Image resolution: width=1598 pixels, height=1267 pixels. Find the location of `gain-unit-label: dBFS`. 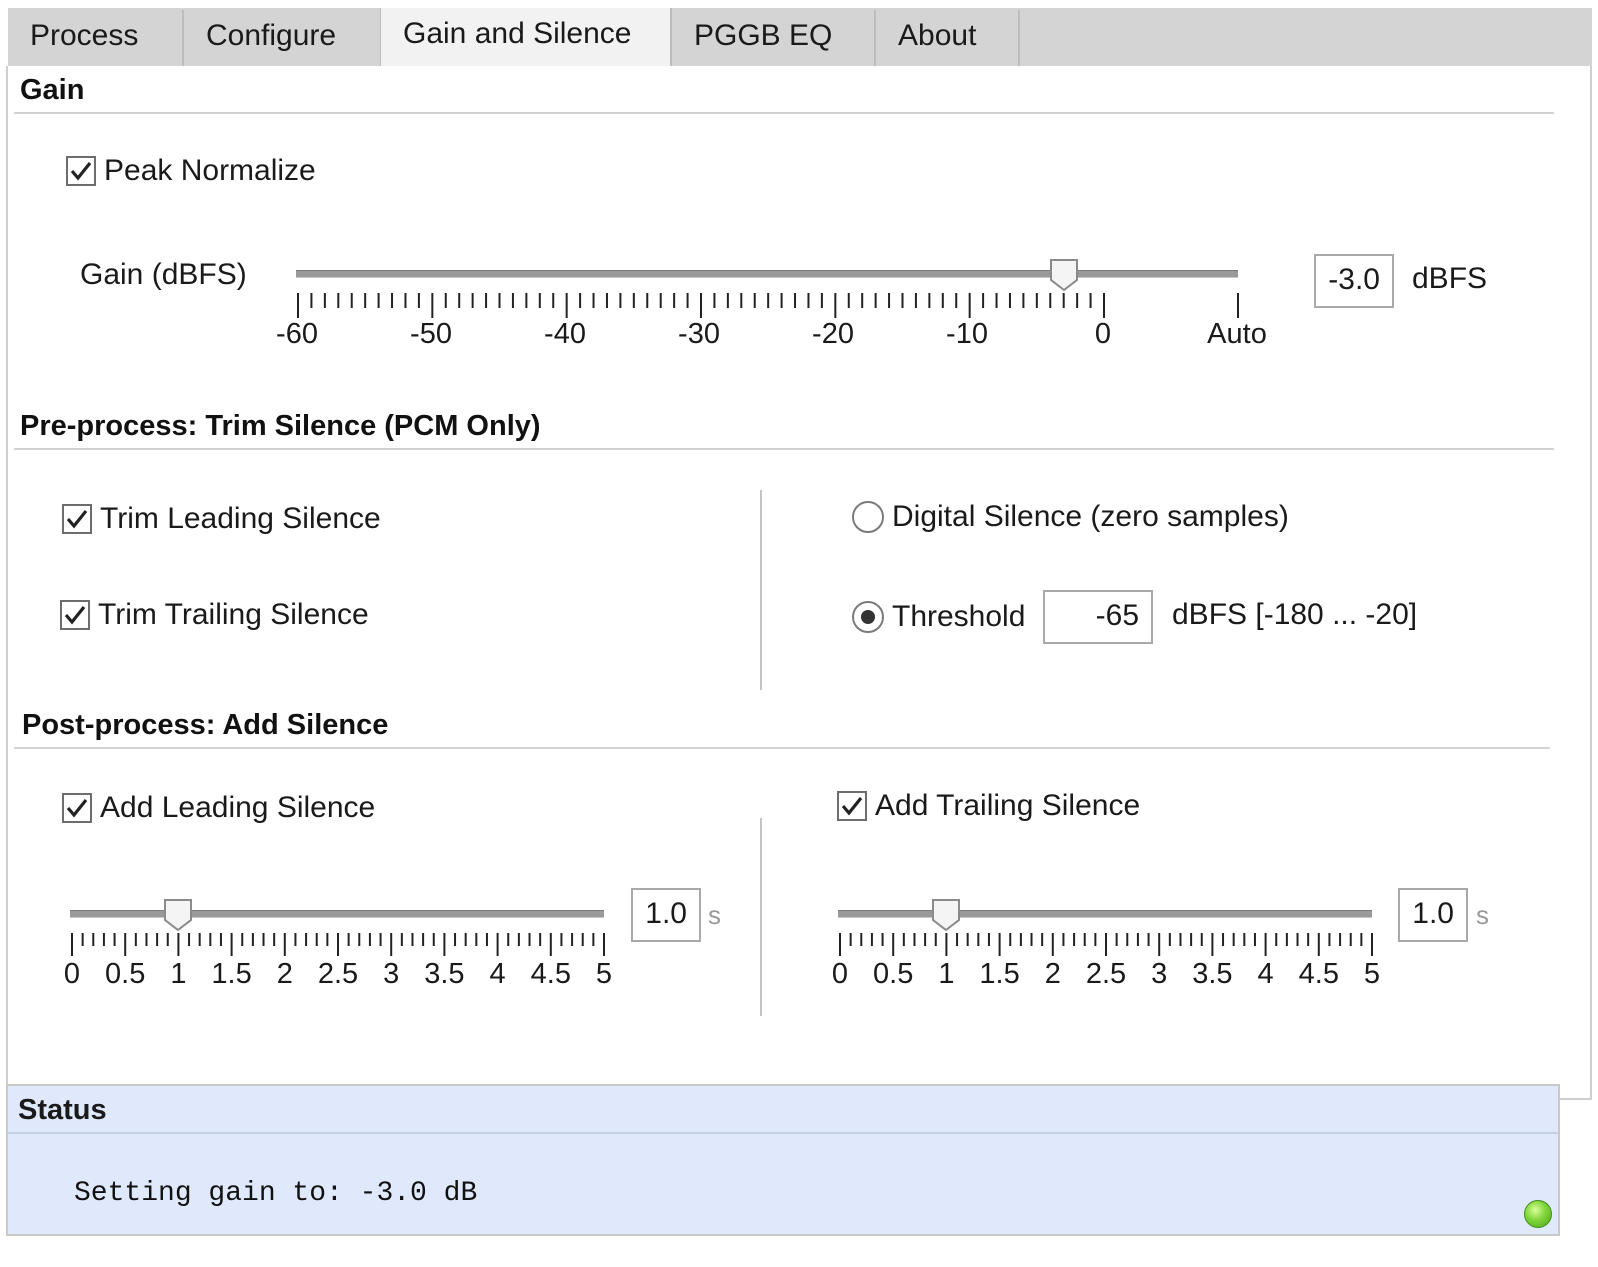

gain-unit-label: dBFS is located at coordinates (1450, 278).